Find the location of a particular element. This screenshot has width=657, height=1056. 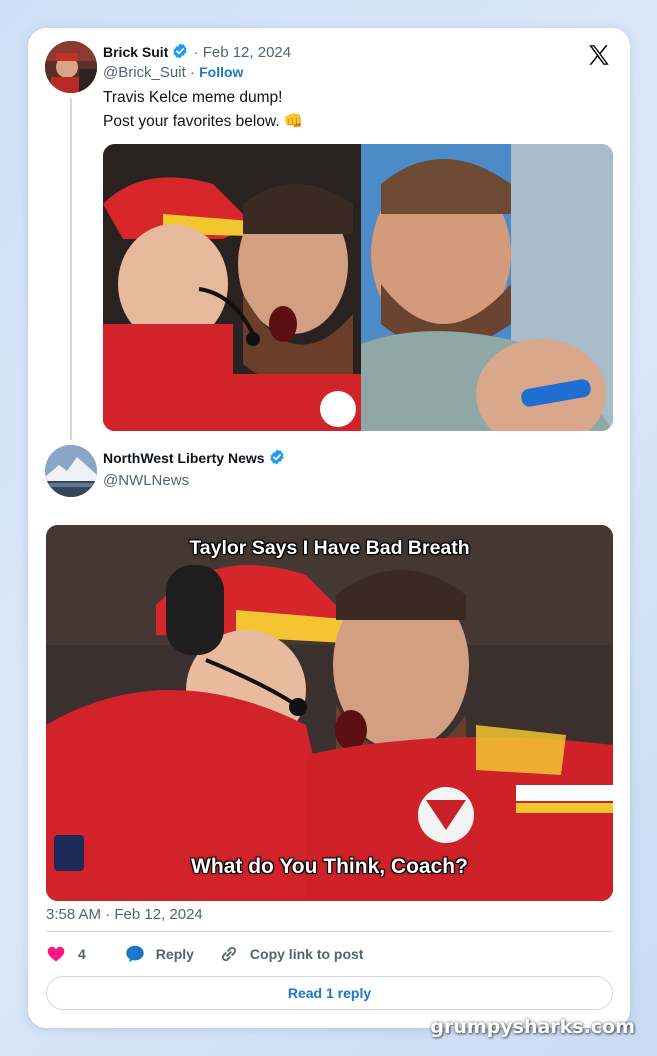

tweet2-header: NorthWest Liberty News is located at coordinates (194, 457).